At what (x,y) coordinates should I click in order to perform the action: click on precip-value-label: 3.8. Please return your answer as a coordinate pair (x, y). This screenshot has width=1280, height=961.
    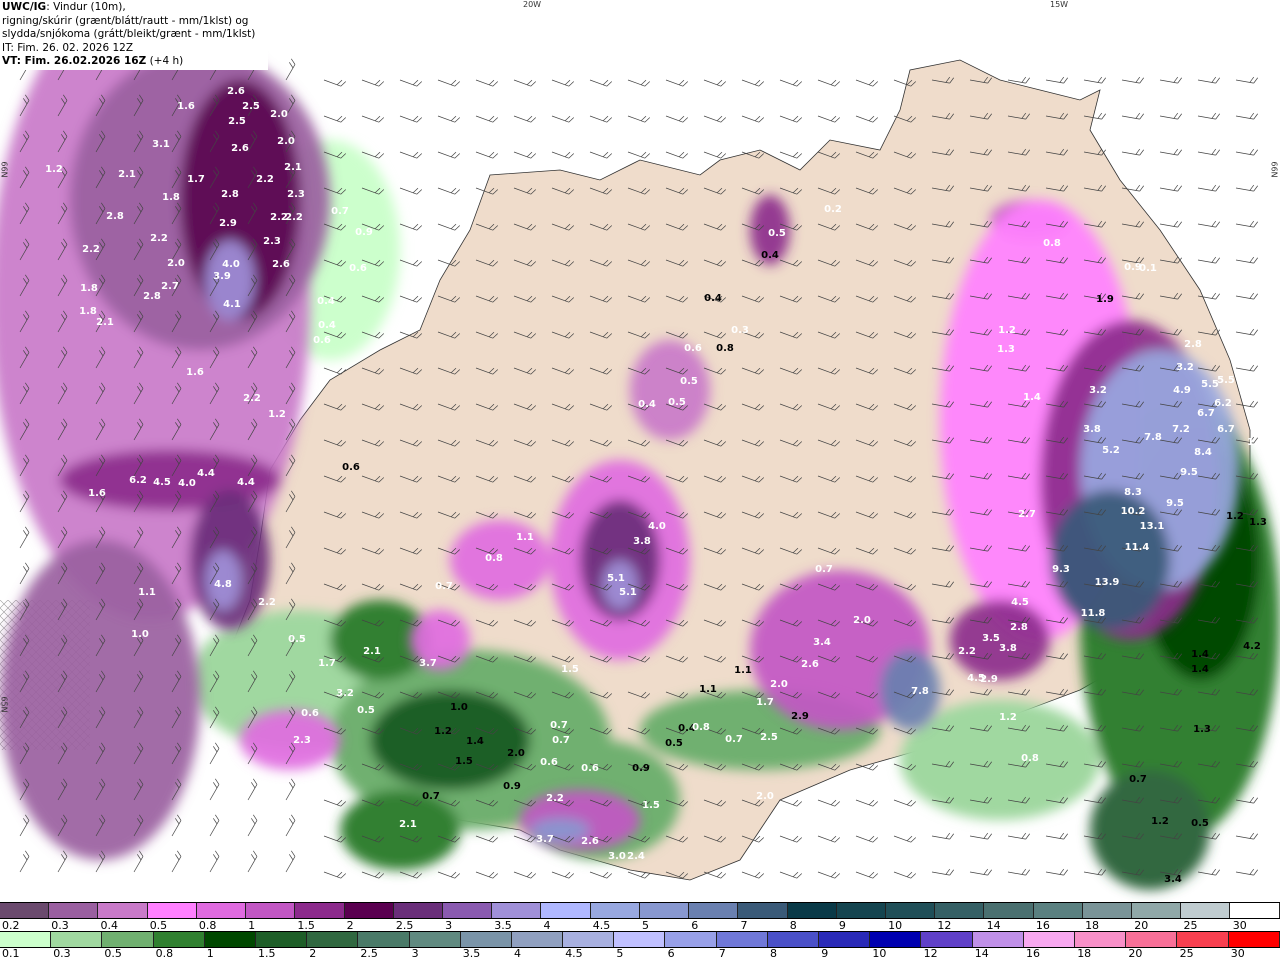
    Looking at the image, I should click on (1008, 648).